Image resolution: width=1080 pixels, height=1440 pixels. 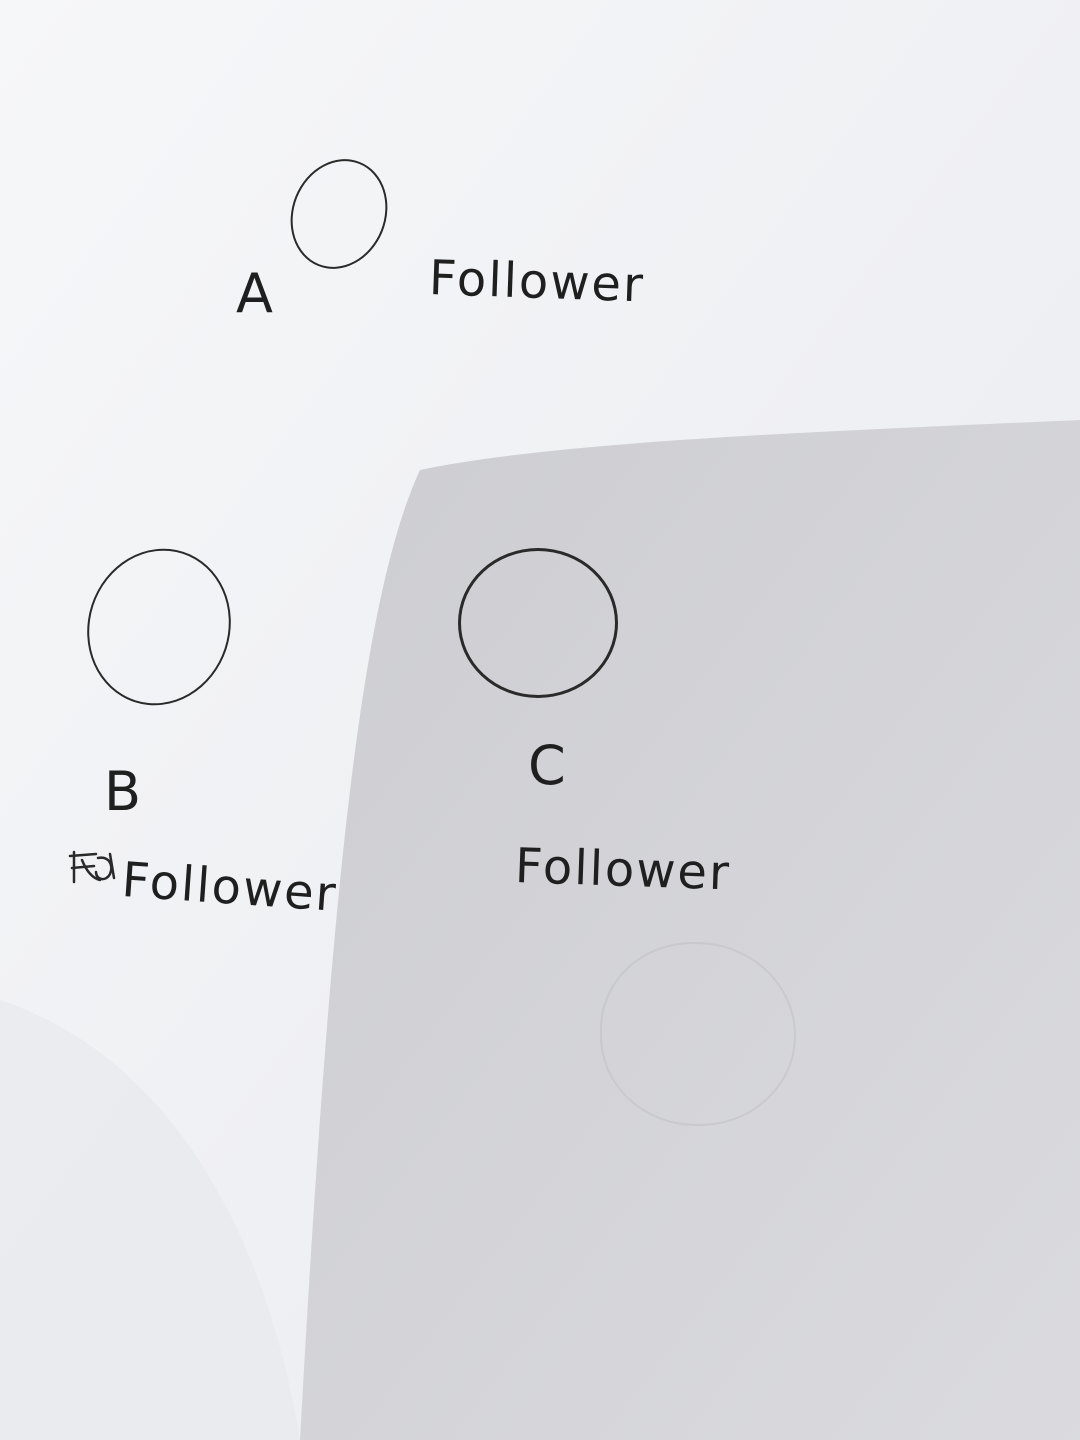 I want to click on scribble-crossed-out-mark, so click(x=92, y=867).